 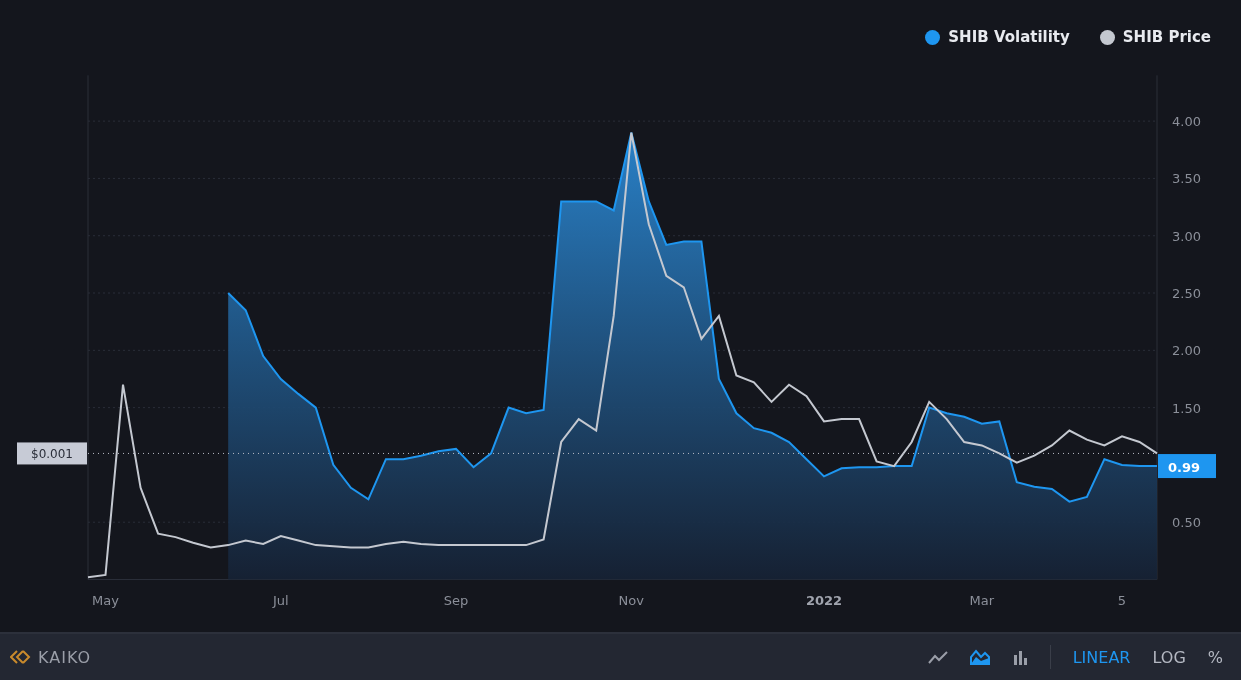 I want to click on line-chart-icon, so click(x=937, y=657).